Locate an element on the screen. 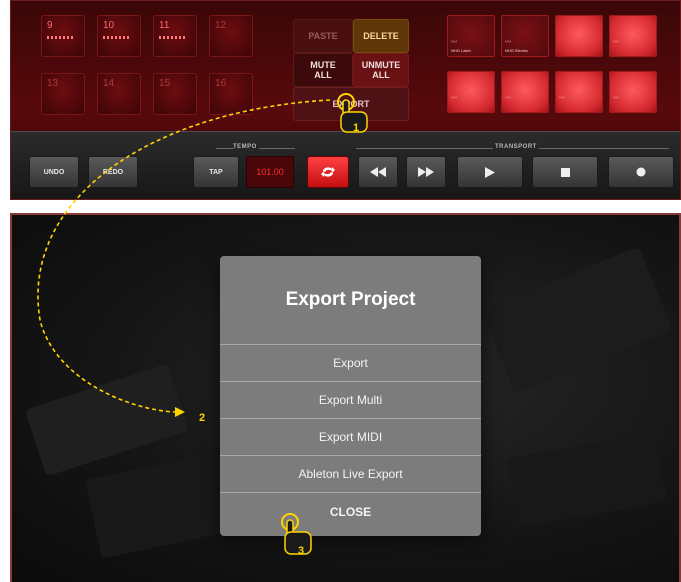  loop-button is located at coordinates (328, 172).